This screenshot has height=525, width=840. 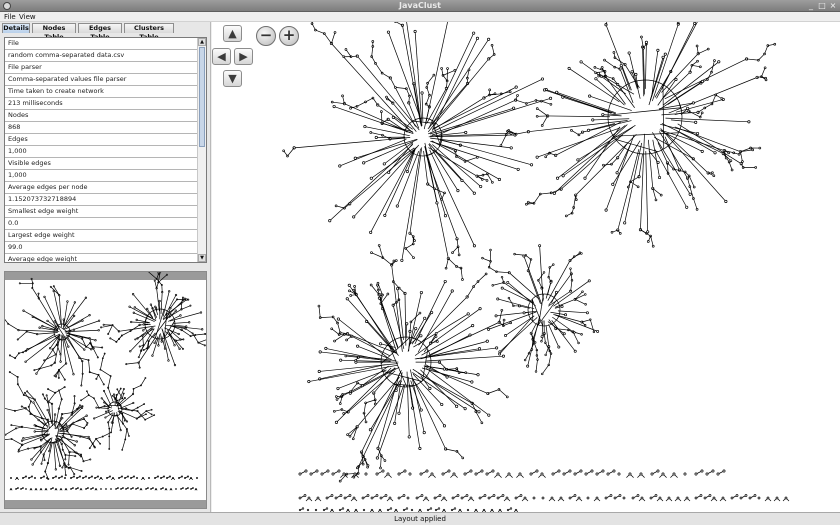 What do you see at coordinates (201, 150) in the screenshot?
I see `details-scrollbar: ▲ ▼` at bounding box center [201, 150].